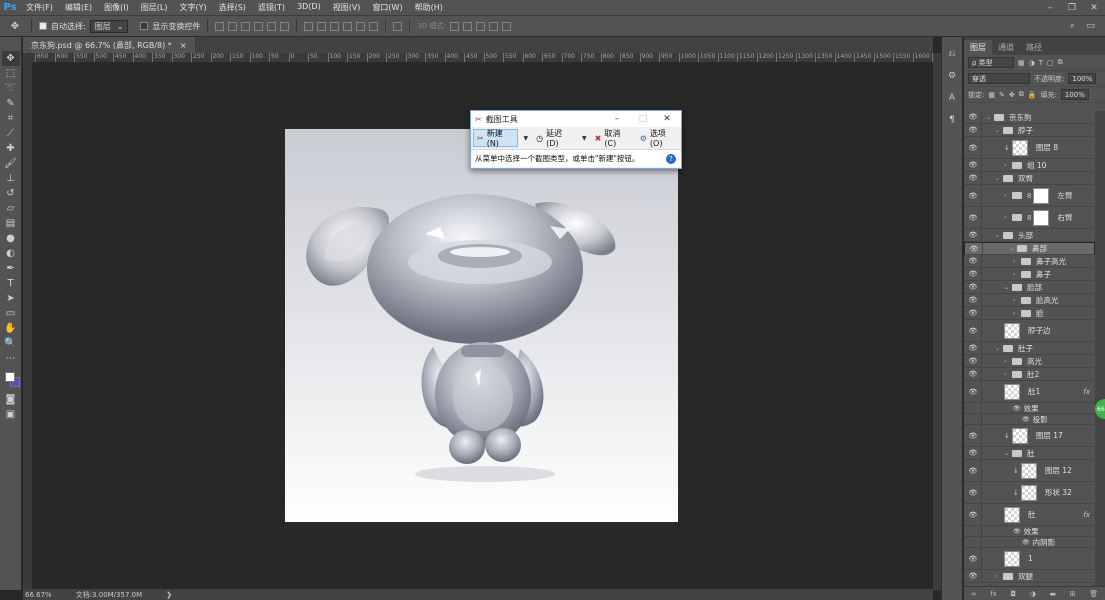 The image size is (1105, 600). I want to click on layer-row: 👁 ↓ 图层 8, so click(1029, 148).